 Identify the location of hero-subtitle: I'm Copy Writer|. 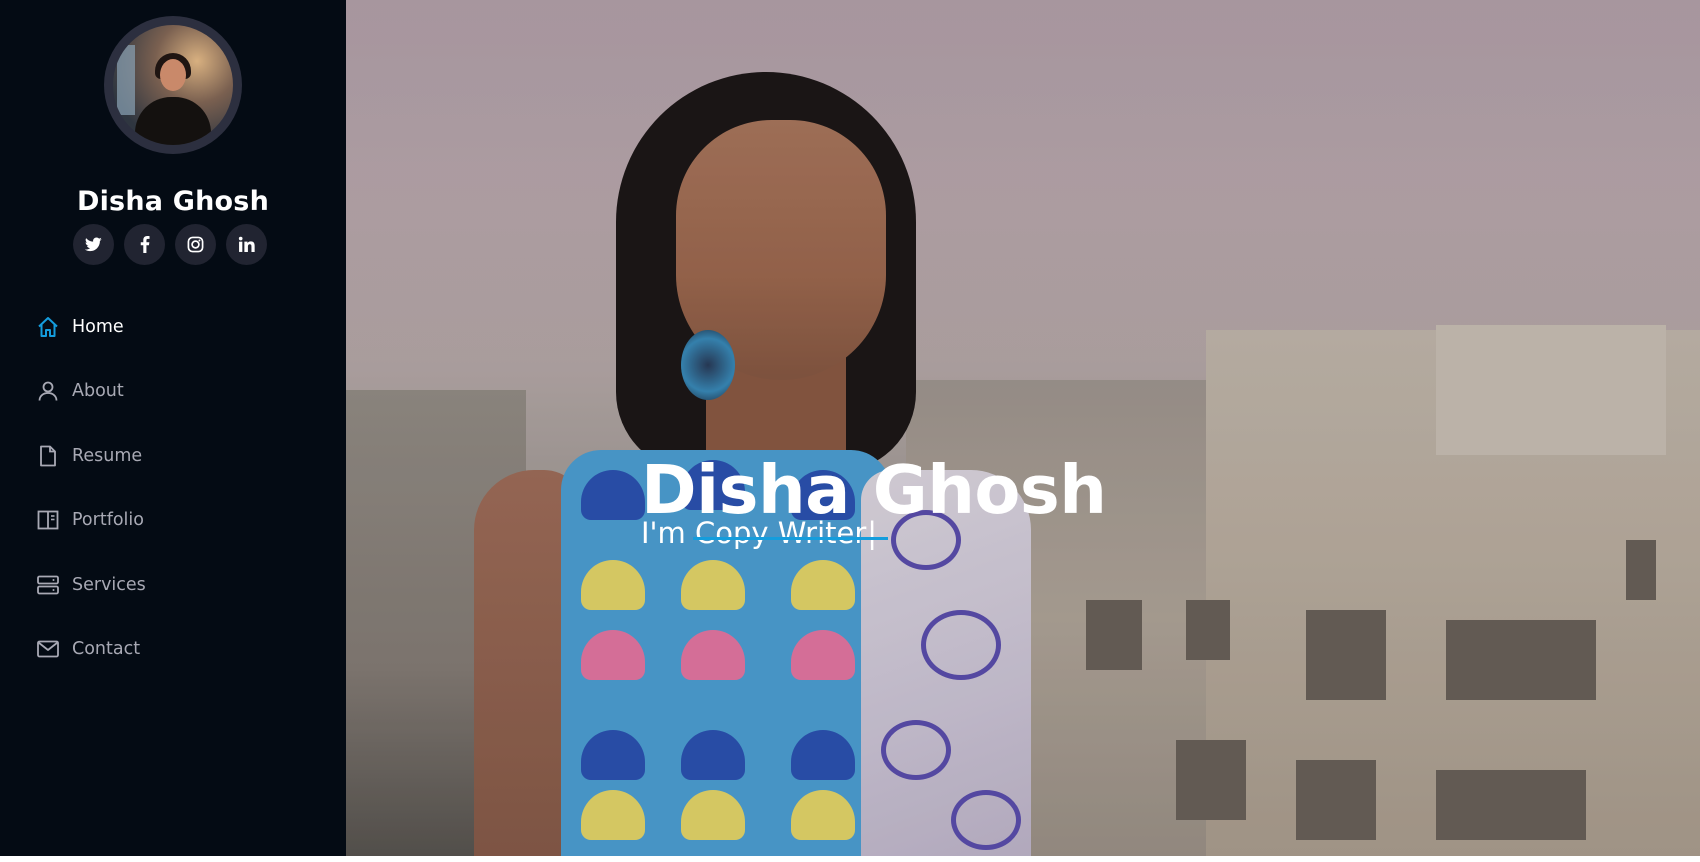
(759, 533).